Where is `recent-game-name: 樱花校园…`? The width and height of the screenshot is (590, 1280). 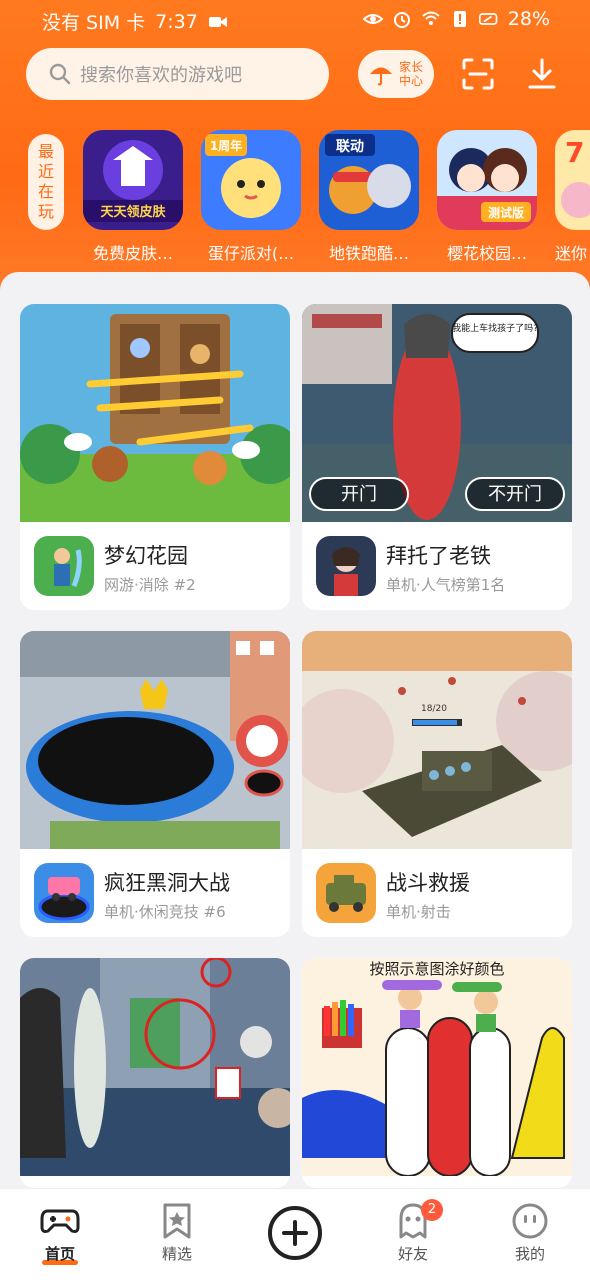 recent-game-name: 樱花校园… is located at coordinates (486, 253).